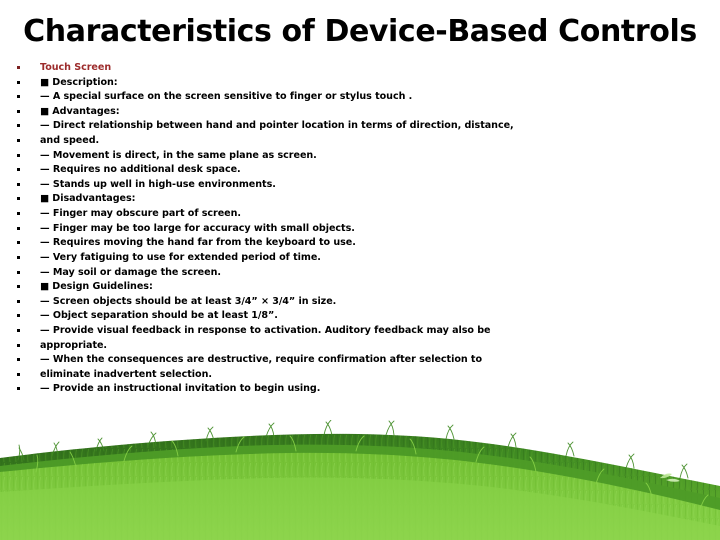 The image size is (720, 540). I want to click on bullet-row: Touch Screen, so click(359, 68).